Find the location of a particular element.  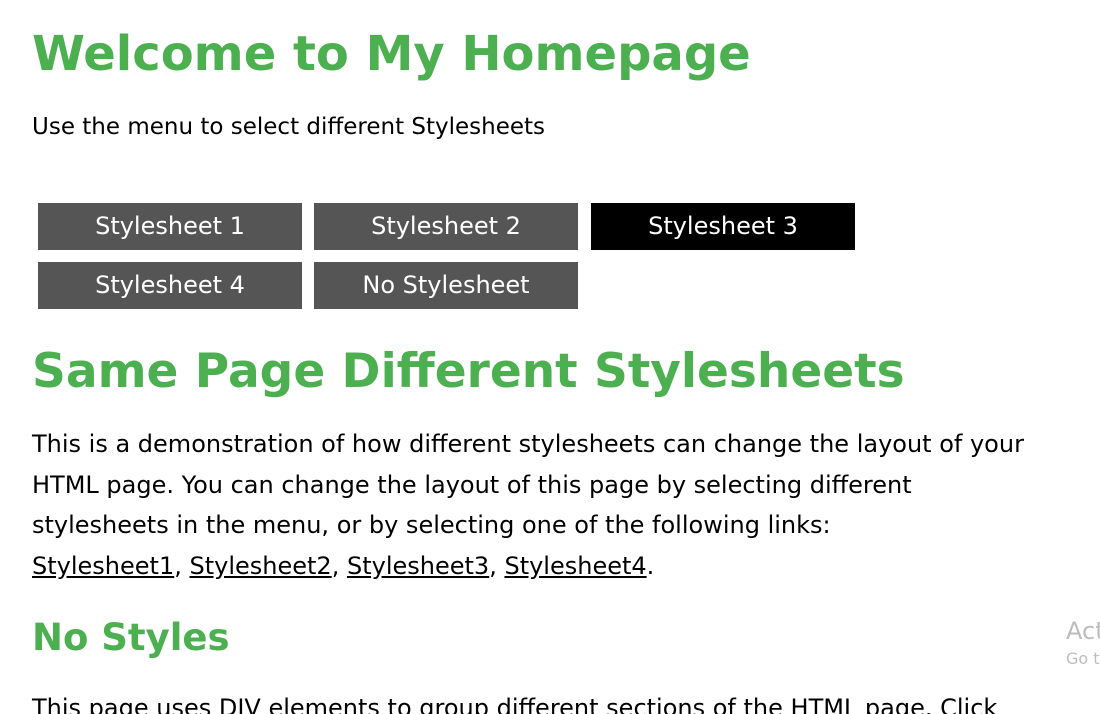

menu-button-no-stylesheet: No Stylesheet is located at coordinates (446, 285).